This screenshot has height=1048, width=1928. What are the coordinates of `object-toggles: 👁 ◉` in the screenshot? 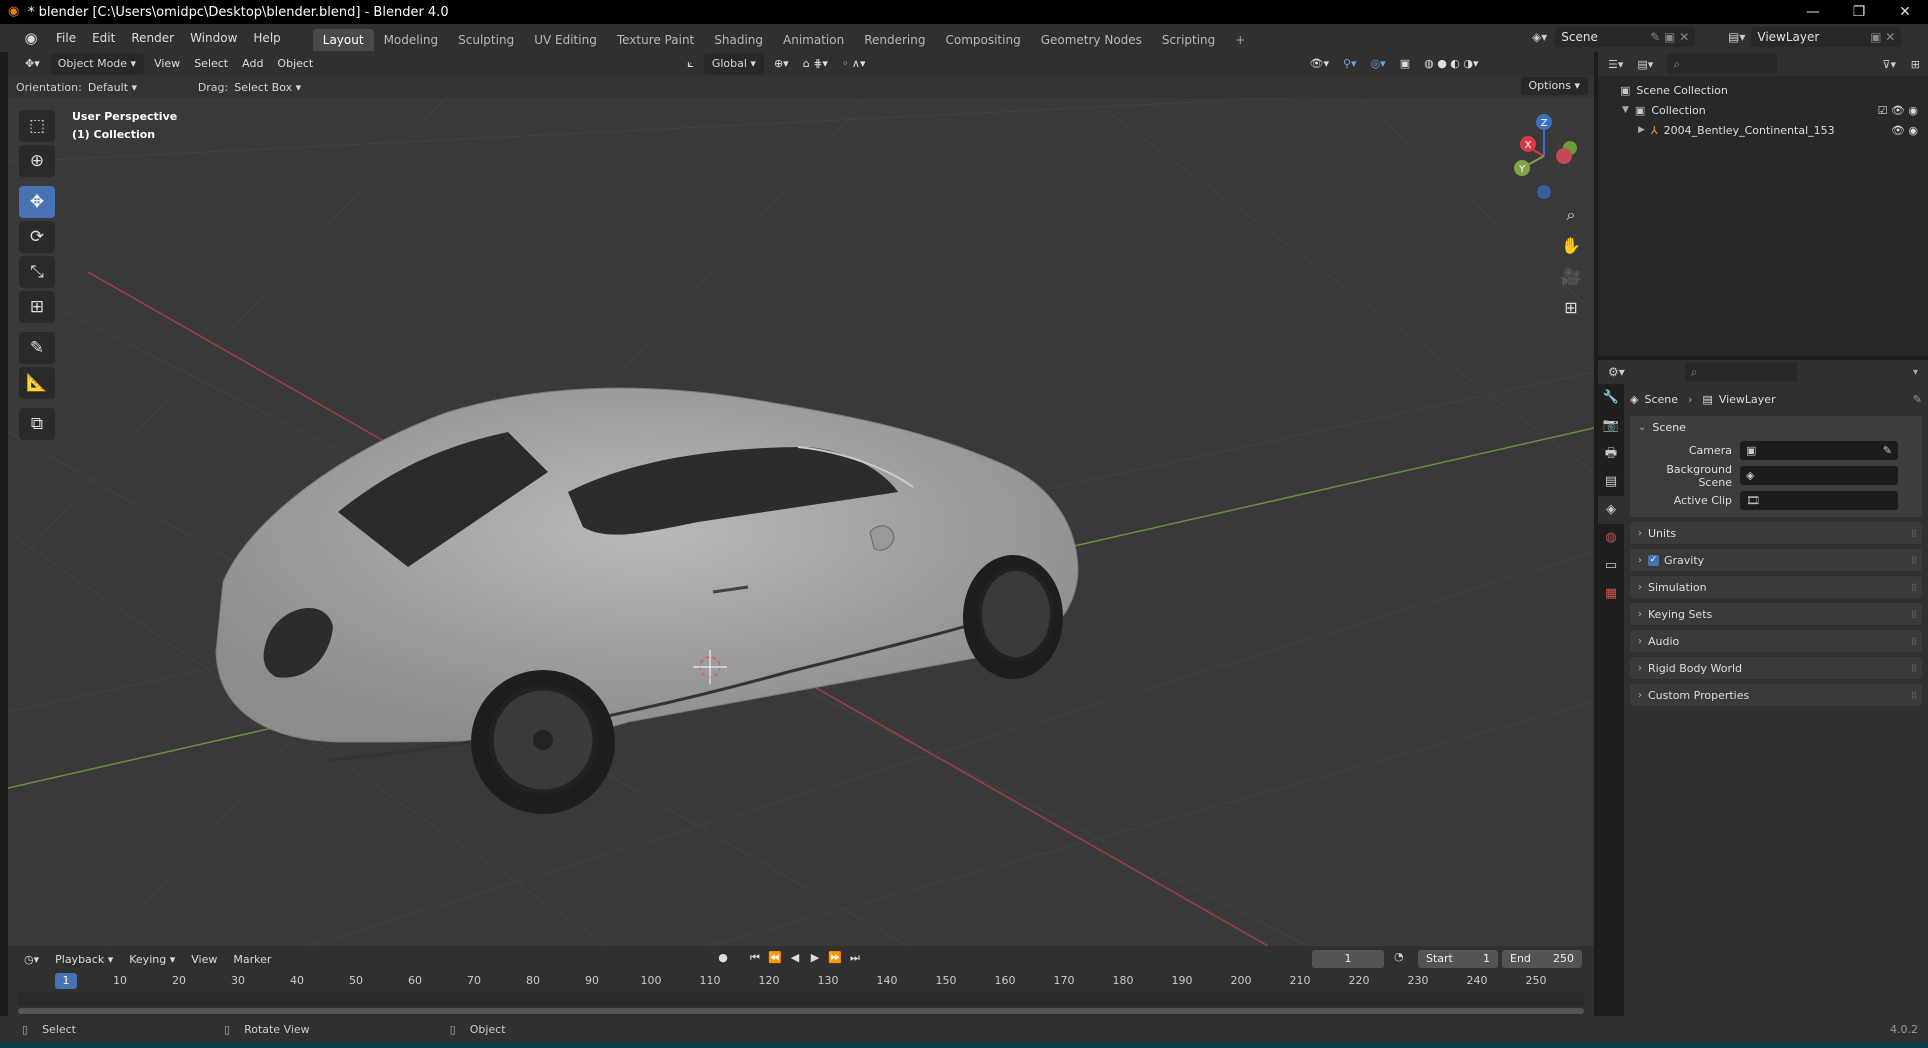 It's located at (1904, 130).